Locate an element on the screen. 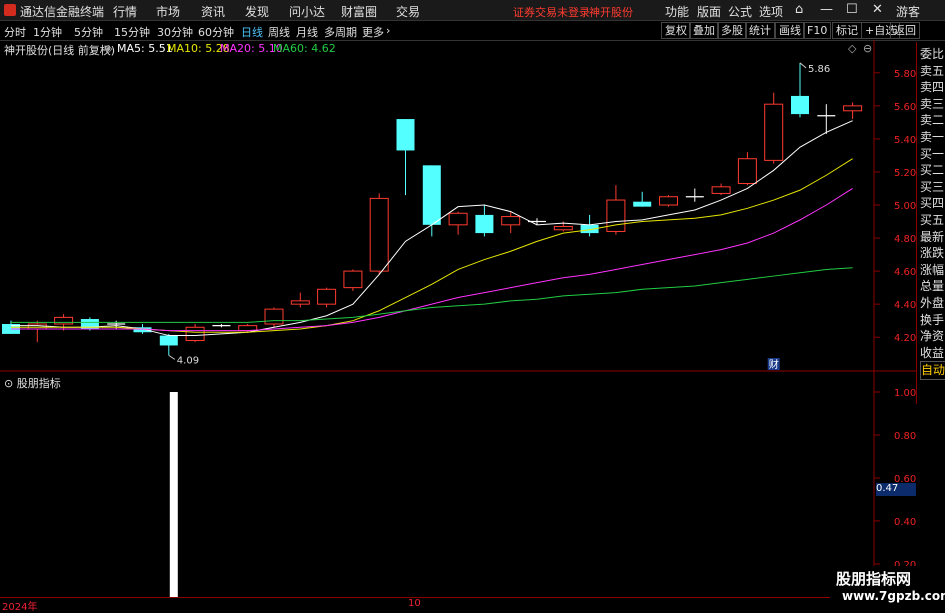 The height and width of the screenshot is (613, 945). y-tick-label: 4.40 is located at coordinates (905, 305).